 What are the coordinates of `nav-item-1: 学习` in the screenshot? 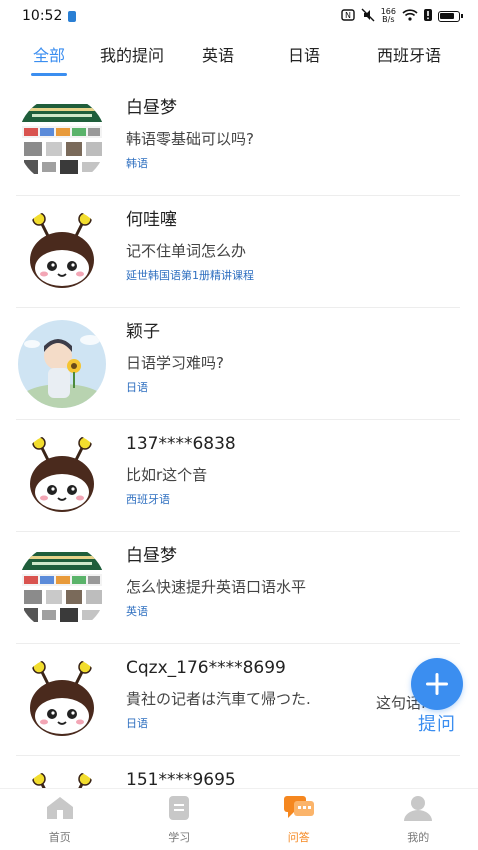 It's located at (180, 819).